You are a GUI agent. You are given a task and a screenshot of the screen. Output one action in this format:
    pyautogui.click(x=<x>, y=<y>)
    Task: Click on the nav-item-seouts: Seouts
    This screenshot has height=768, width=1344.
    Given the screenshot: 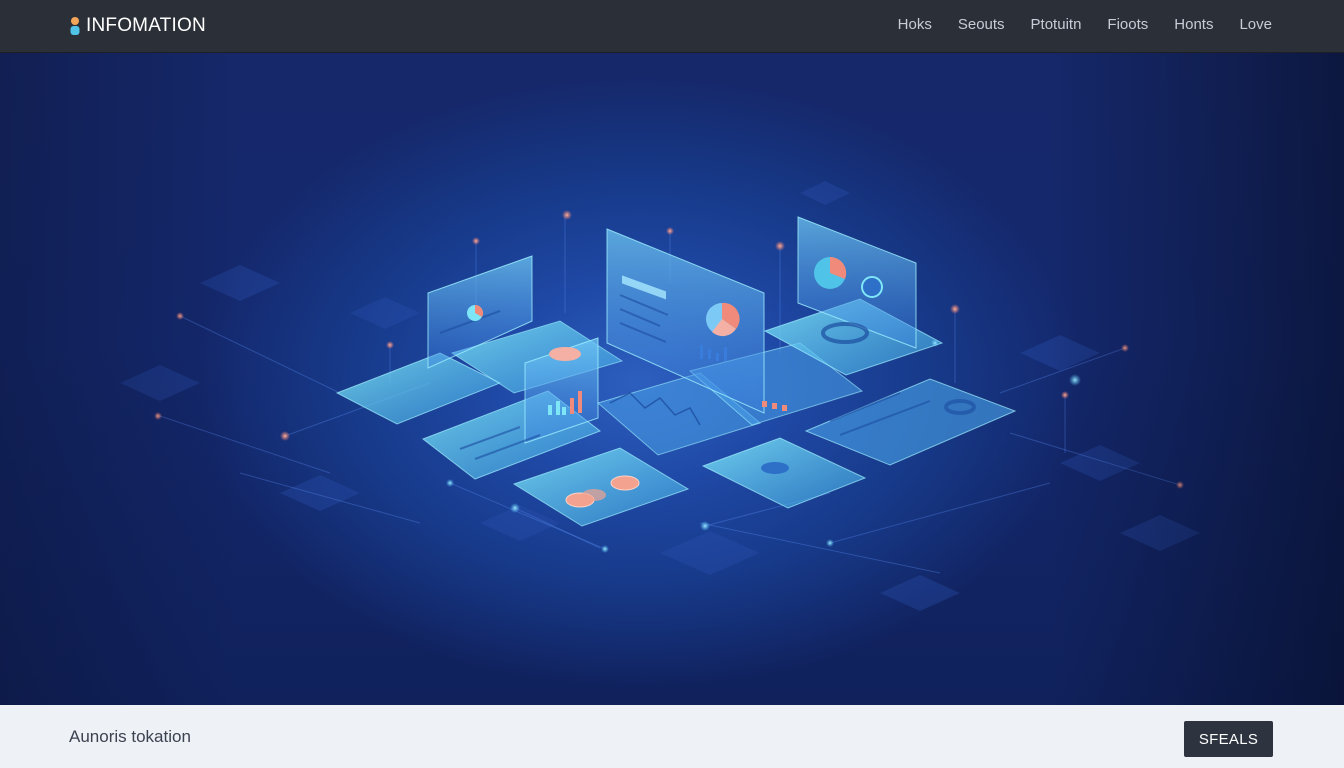 What is the action you would take?
    pyautogui.click(x=981, y=24)
    